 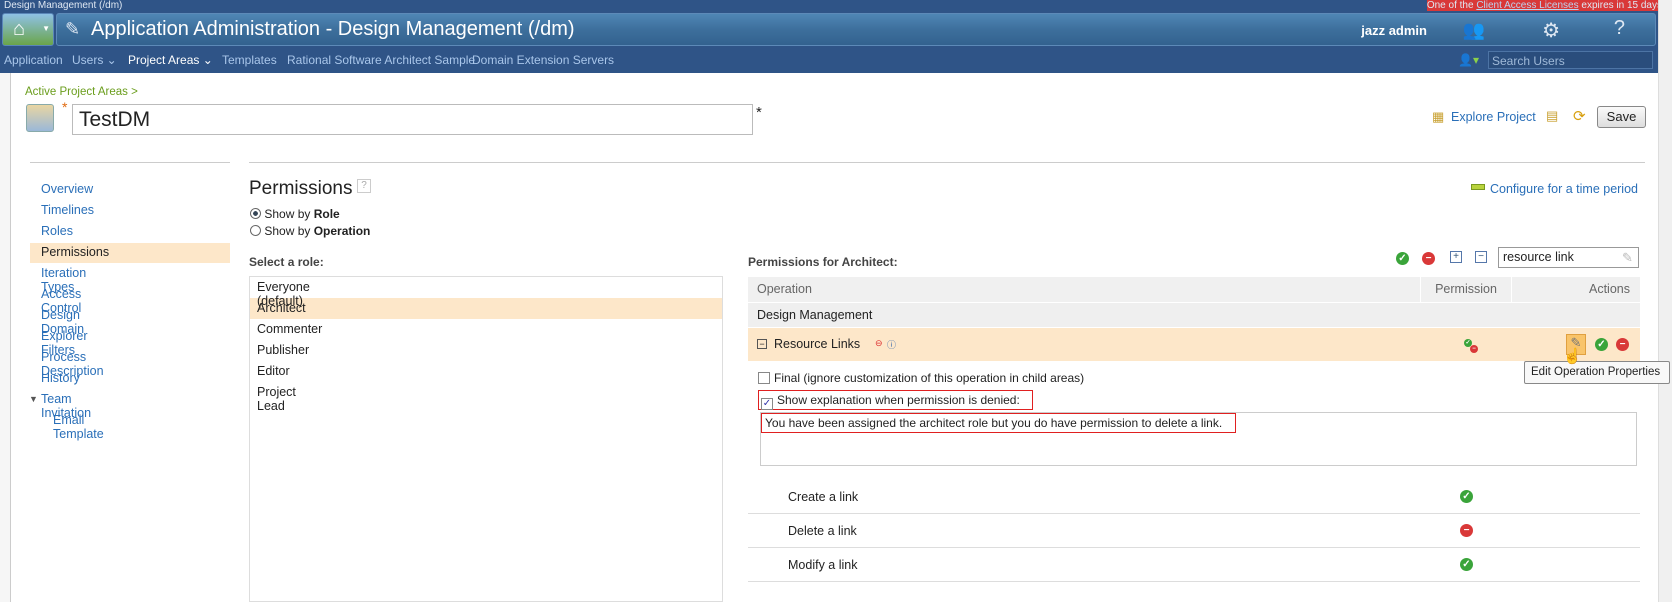 What do you see at coordinates (170, 60) in the screenshot?
I see `nav-project-areas: Project Areas ⌄` at bounding box center [170, 60].